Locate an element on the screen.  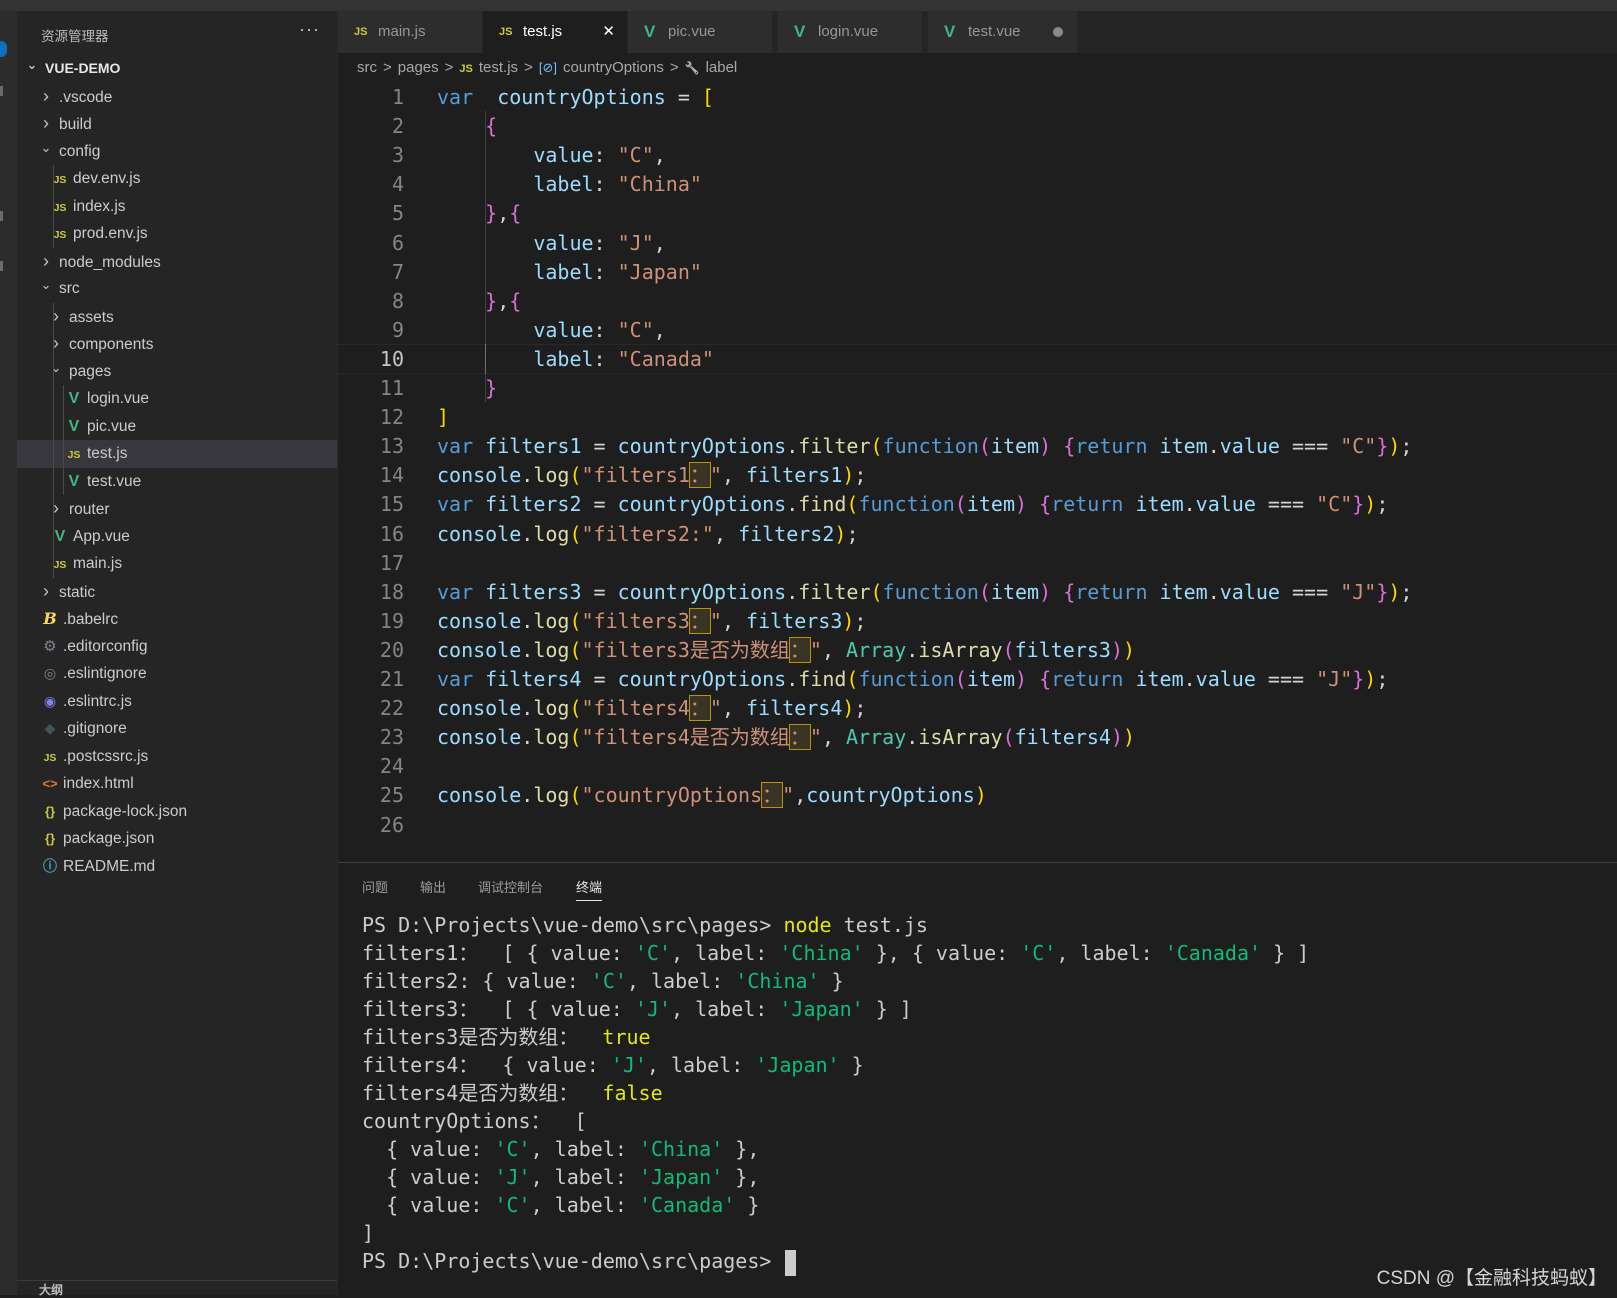
panel-tab: 终端 is located at coordinates (589, 889).